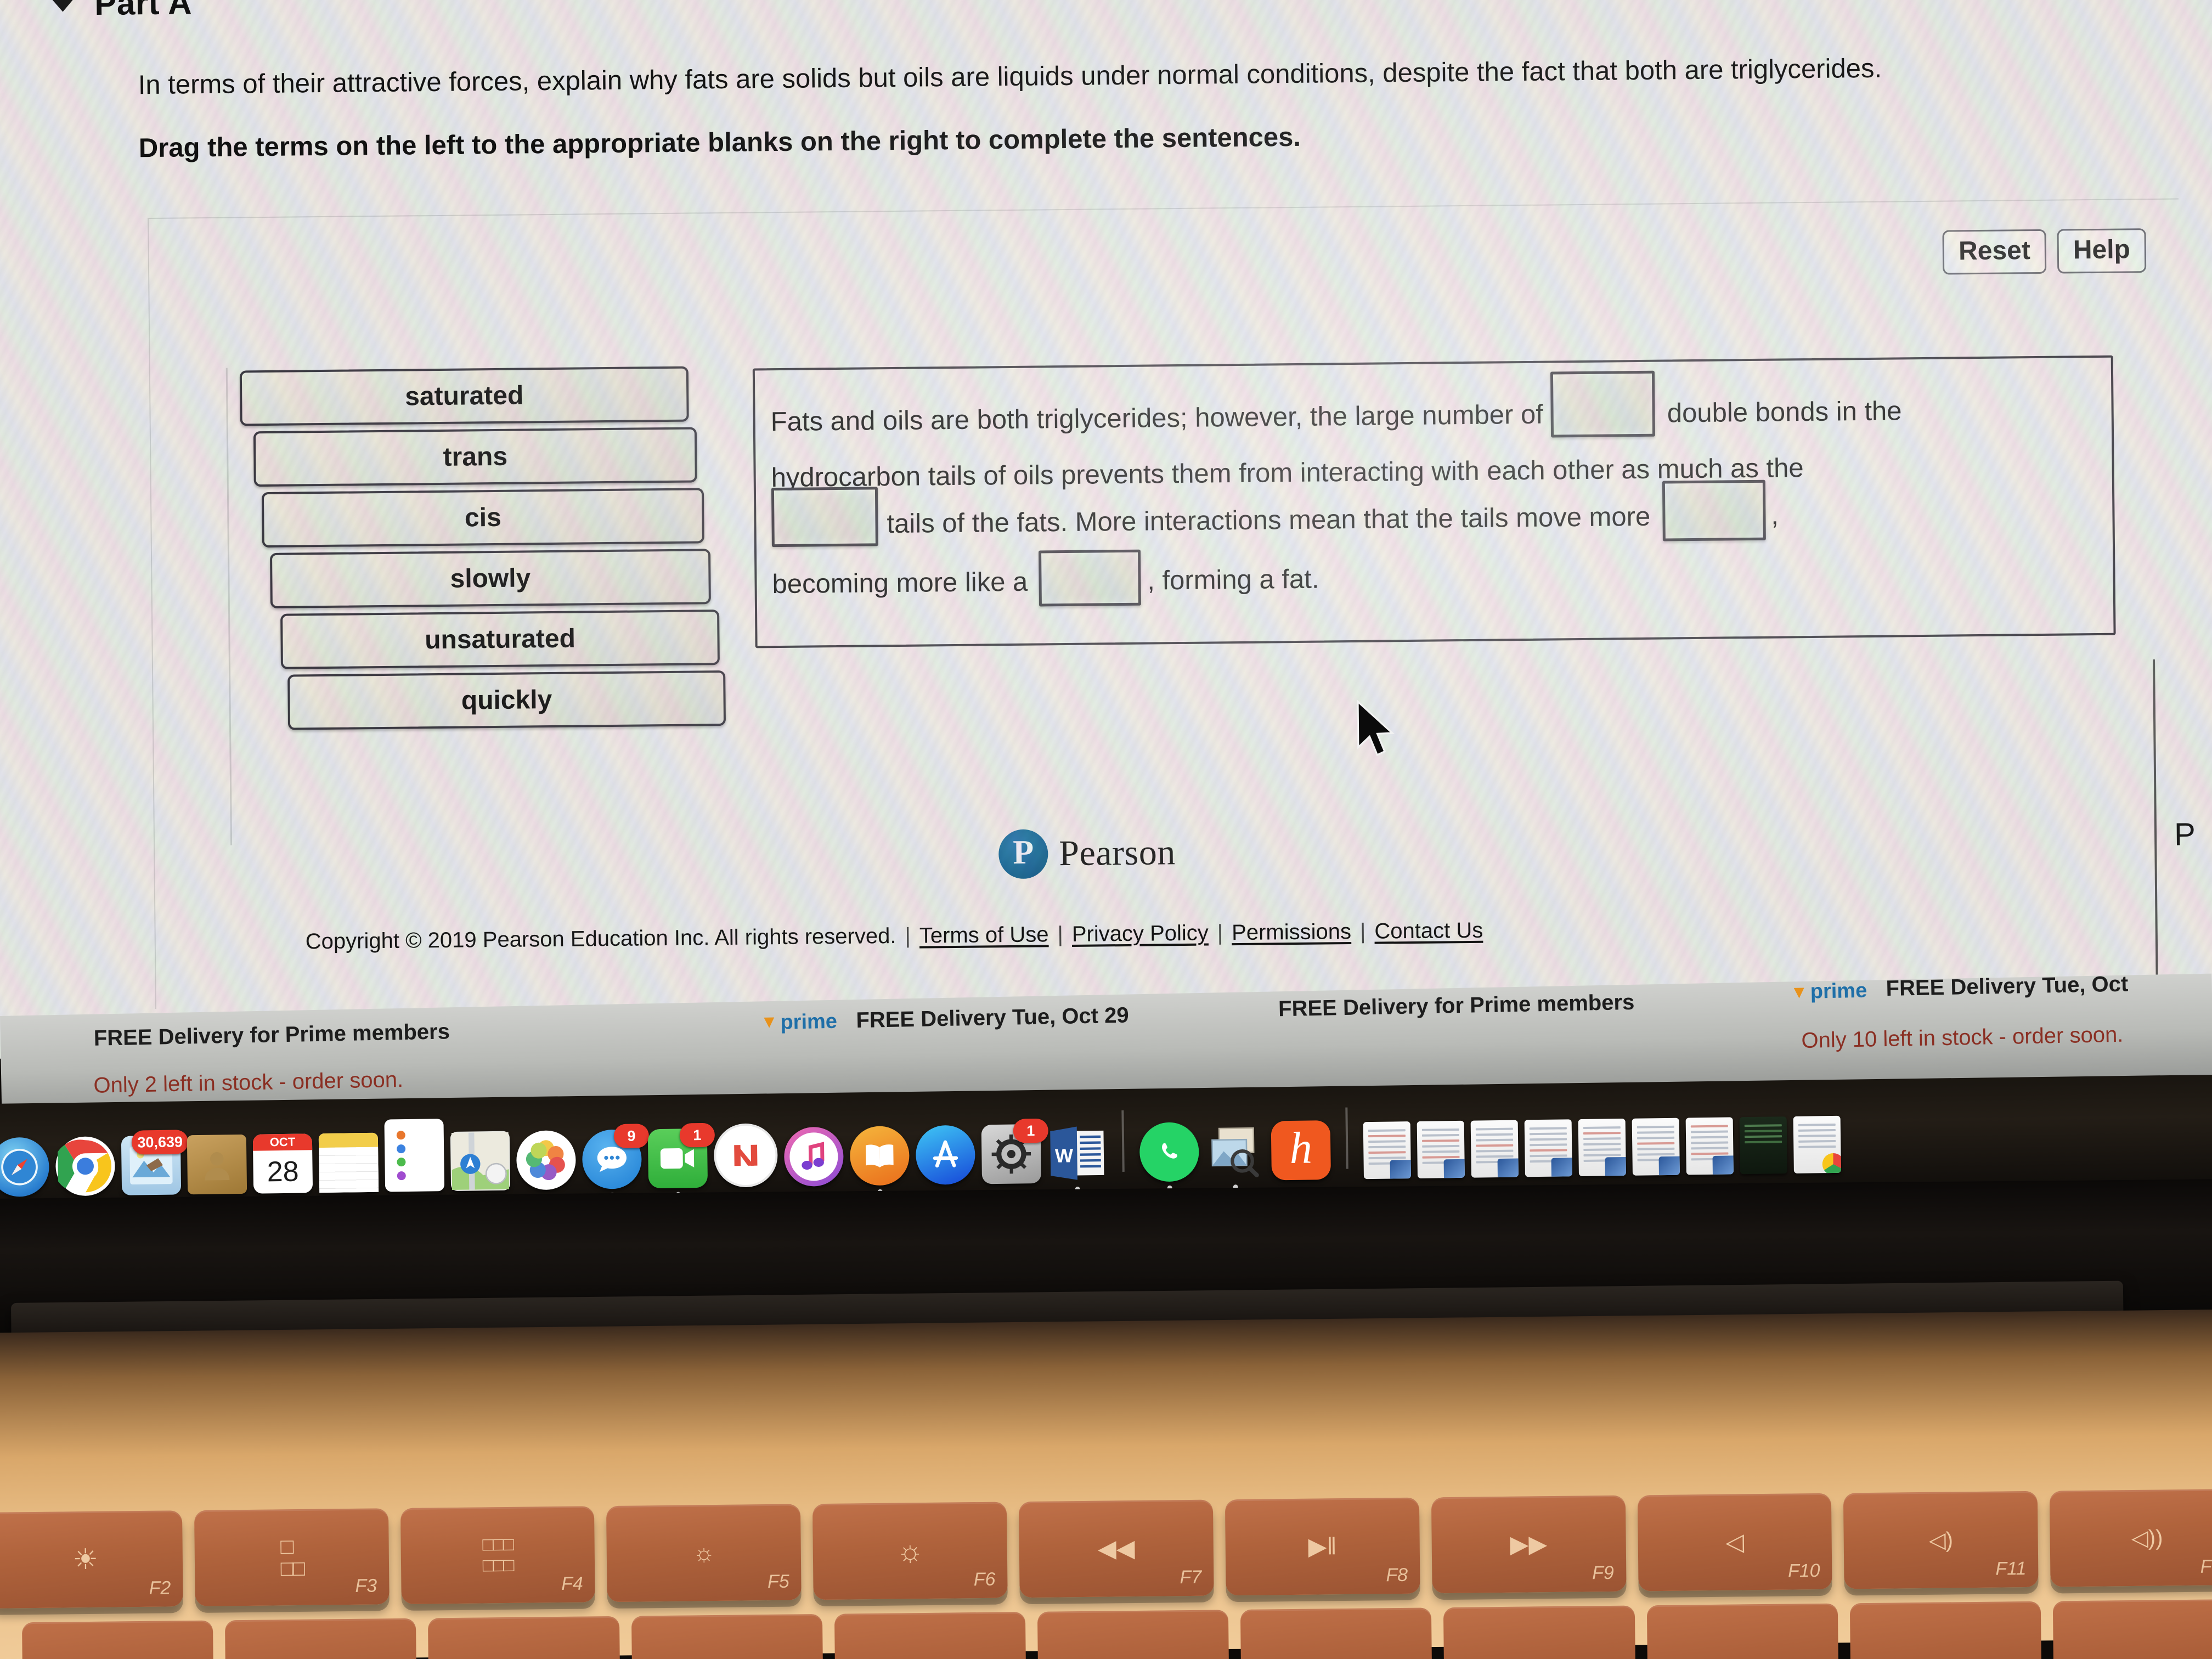 The image size is (2212, 1659). What do you see at coordinates (1763, 1145) in the screenshot?
I see `minimized-window-terminal` at bounding box center [1763, 1145].